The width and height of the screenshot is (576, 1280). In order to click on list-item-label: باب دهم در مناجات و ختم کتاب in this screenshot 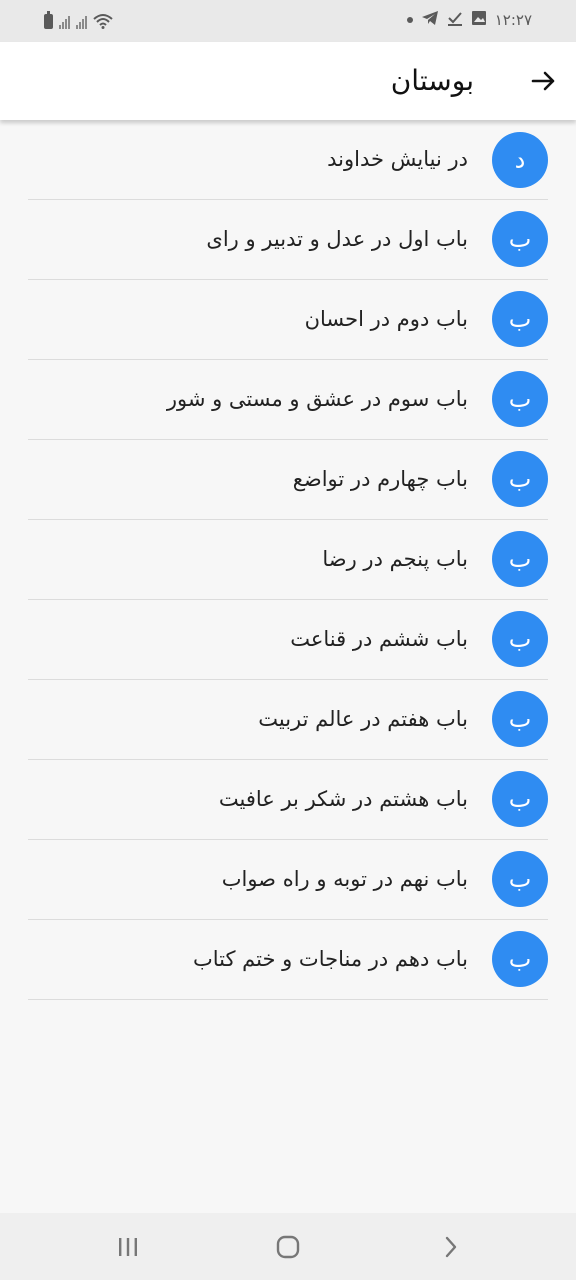, I will do `click(330, 959)`.